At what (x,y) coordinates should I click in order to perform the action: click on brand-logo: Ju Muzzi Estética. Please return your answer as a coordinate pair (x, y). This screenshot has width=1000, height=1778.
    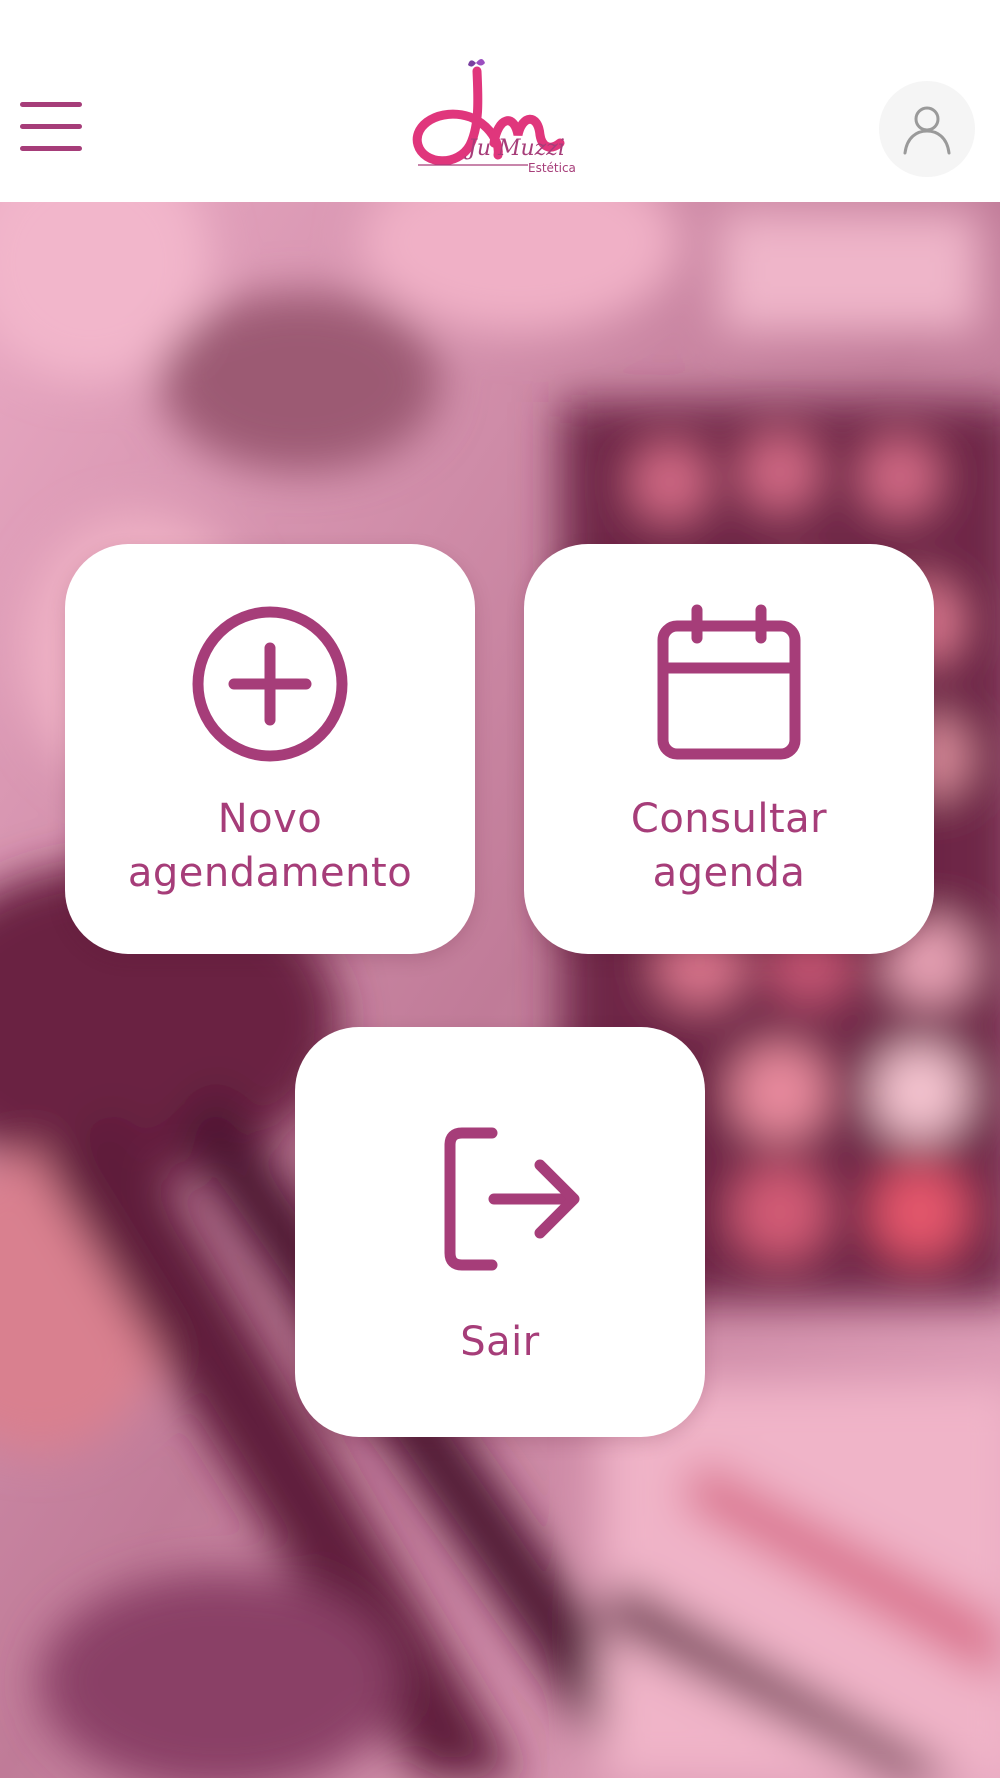
    Looking at the image, I should click on (495, 117).